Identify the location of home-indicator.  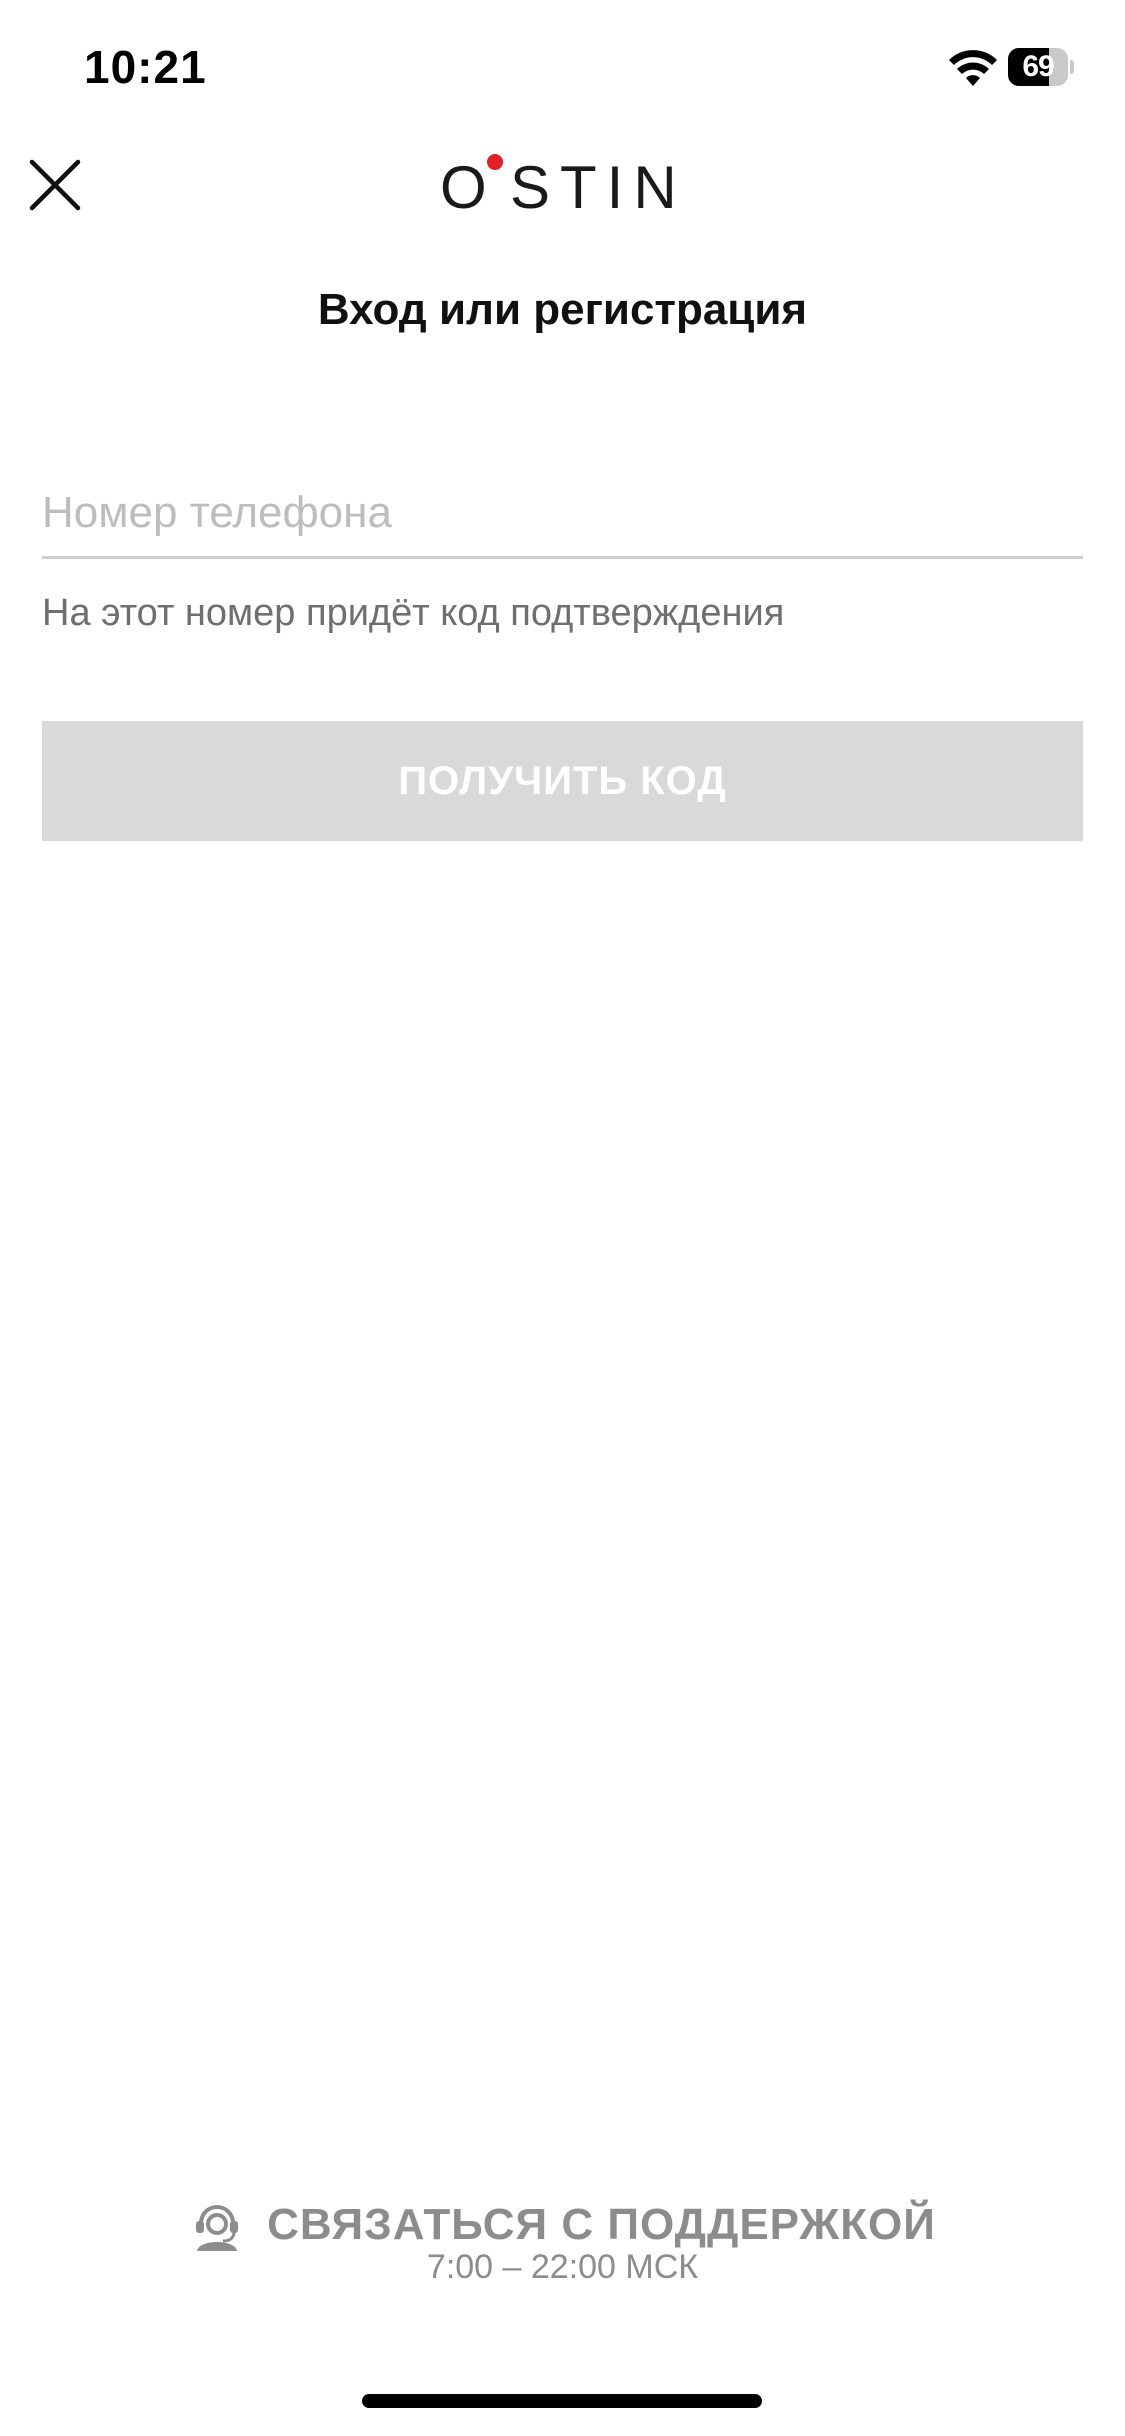
(562, 2401).